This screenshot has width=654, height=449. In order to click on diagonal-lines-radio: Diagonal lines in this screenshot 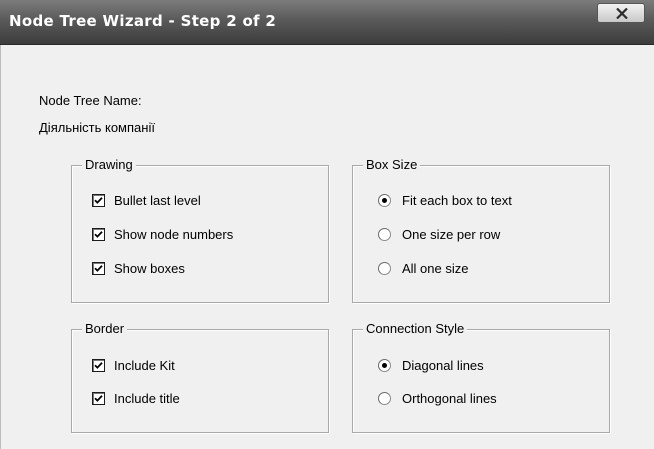, I will do `click(431, 365)`.